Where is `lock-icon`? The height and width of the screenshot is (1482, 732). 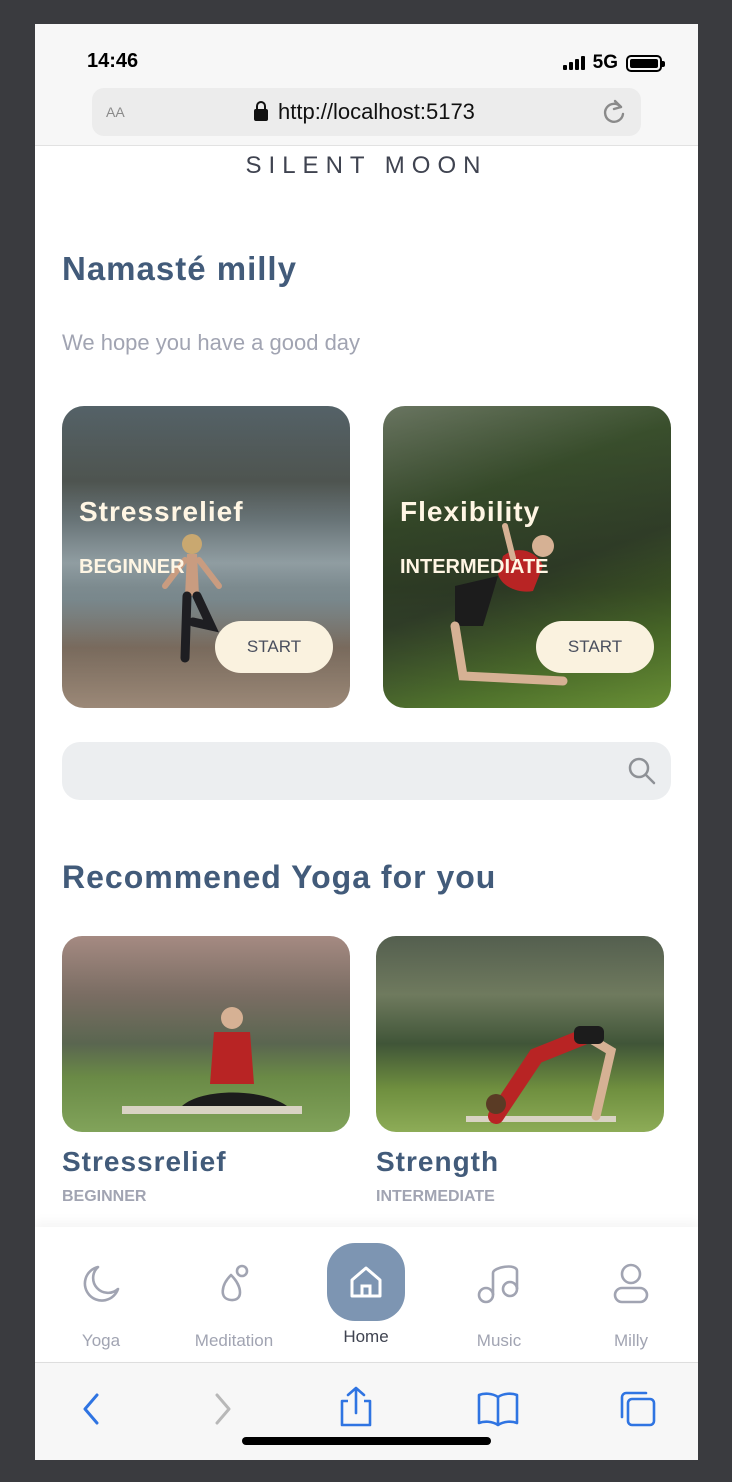 lock-icon is located at coordinates (261, 111).